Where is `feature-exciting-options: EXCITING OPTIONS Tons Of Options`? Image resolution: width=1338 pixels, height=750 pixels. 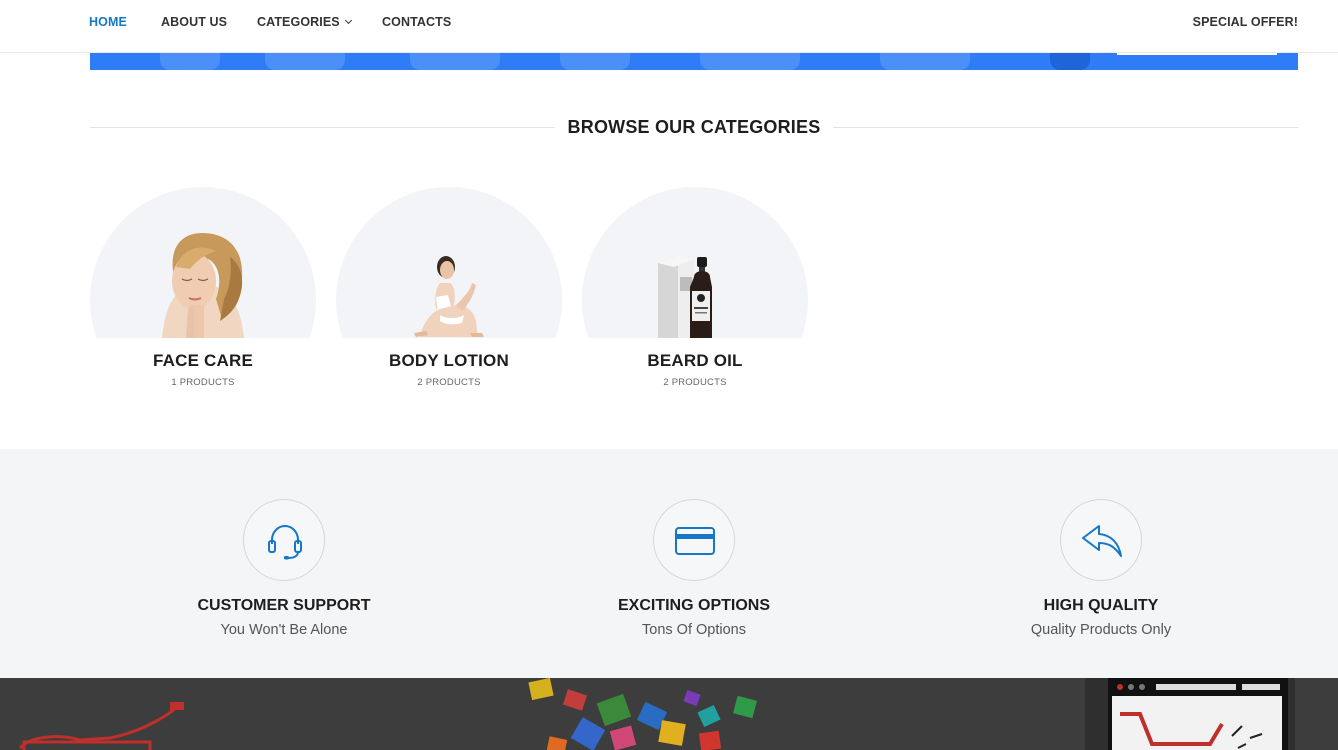 feature-exciting-options: EXCITING OPTIONS Tons Of Options is located at coordinates (694, 563).